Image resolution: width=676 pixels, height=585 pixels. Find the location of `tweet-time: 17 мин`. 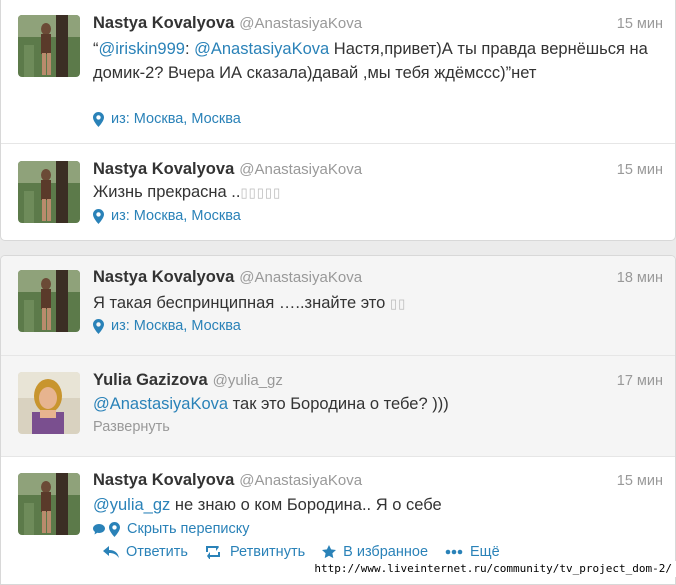

tweet-time: 17 мин is located at coordinates (640, 381).